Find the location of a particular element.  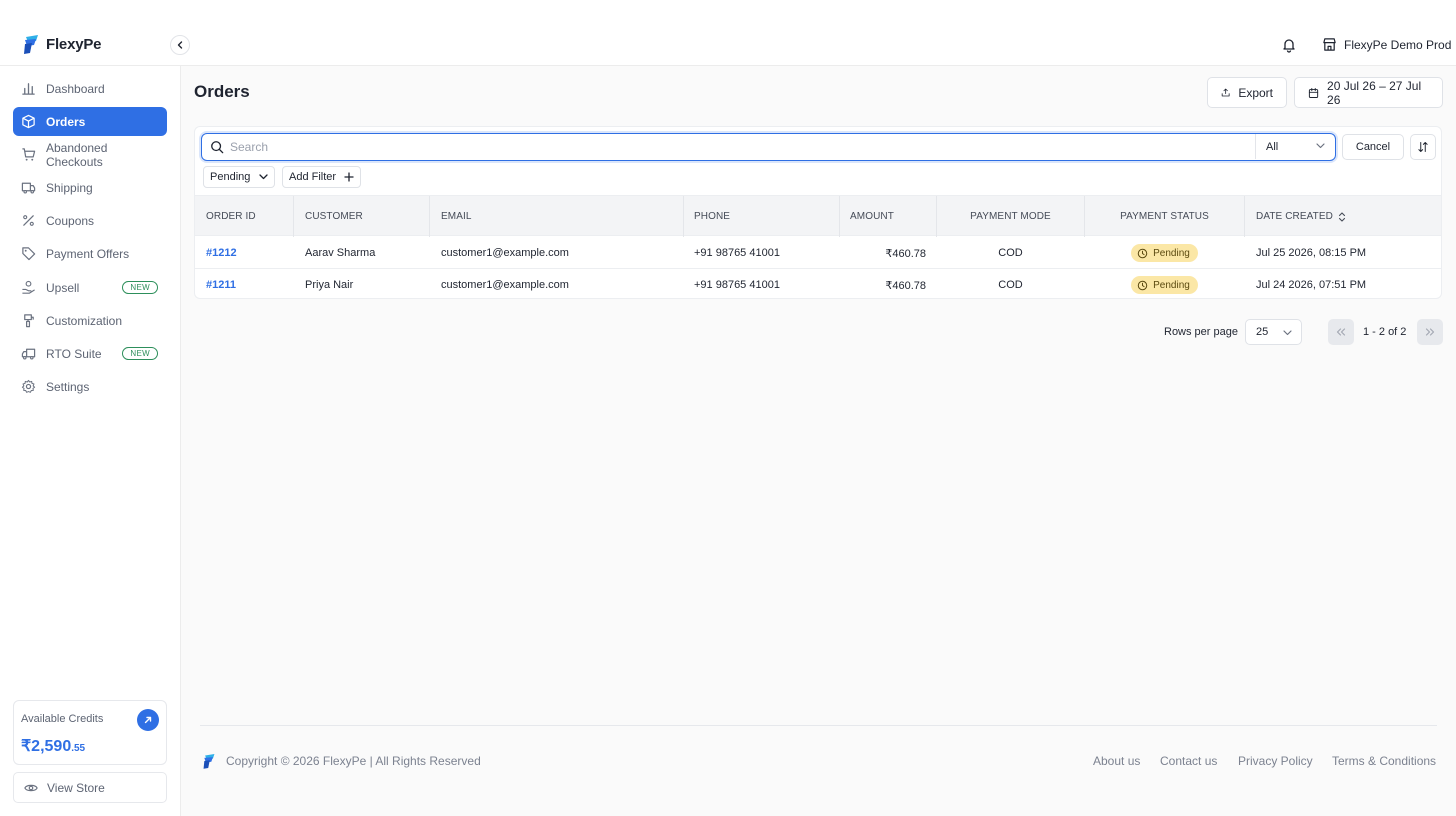

previous-page-button is located at coordinates (1341, 332).